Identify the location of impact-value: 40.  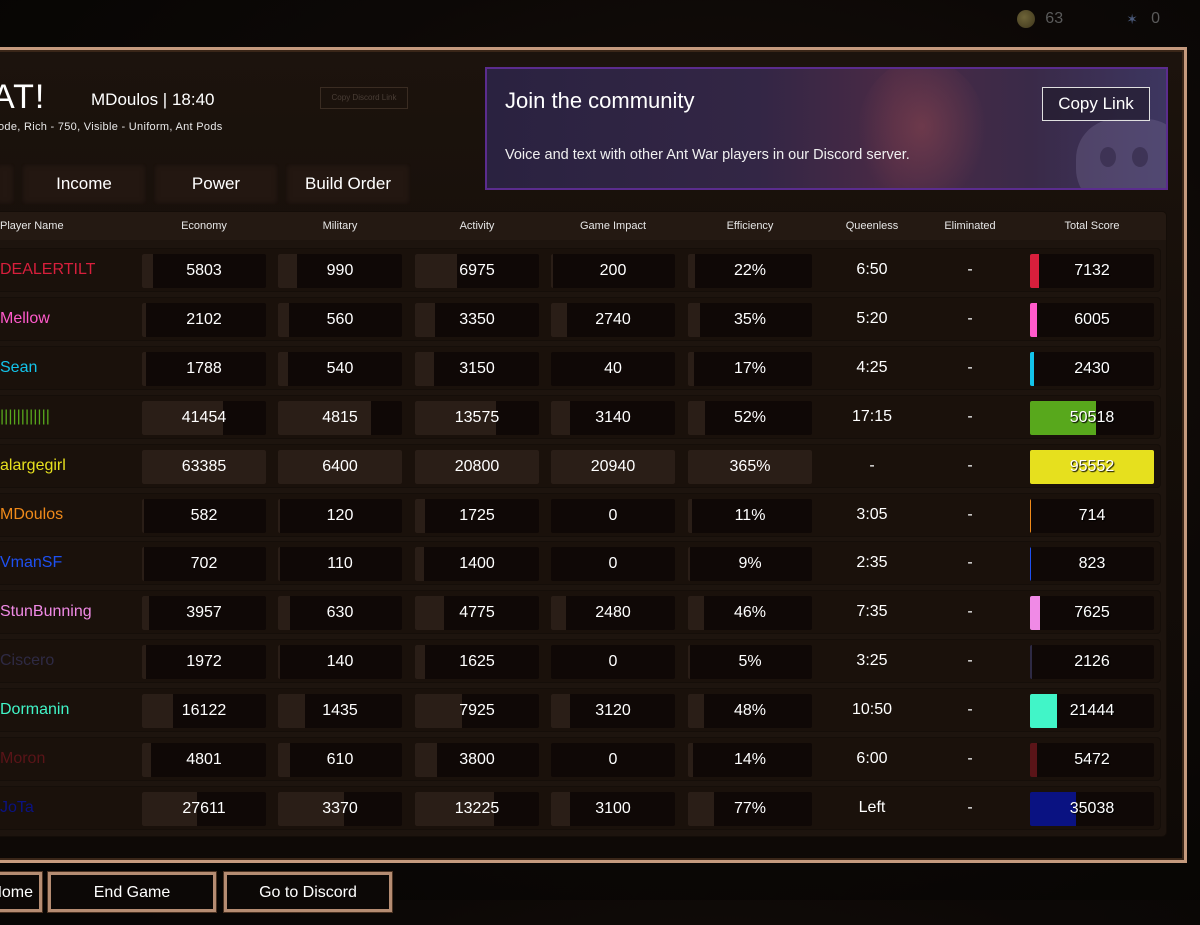
(613, 368).